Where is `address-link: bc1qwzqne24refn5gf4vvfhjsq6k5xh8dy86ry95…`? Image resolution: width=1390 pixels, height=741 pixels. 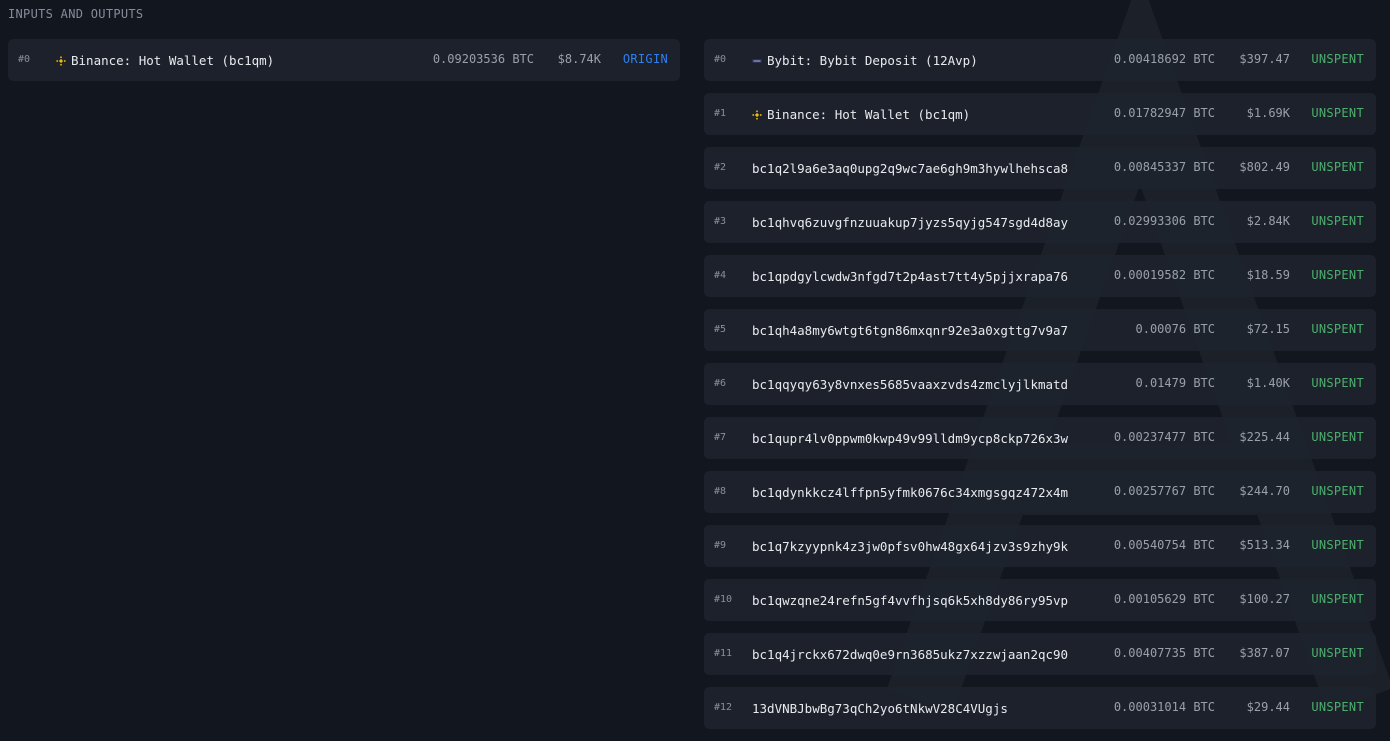
address-link: bc1qwzqne24refn5gf4vvfhjsq6k5xh8dy86ry95… is located at coordinates (910, 600).